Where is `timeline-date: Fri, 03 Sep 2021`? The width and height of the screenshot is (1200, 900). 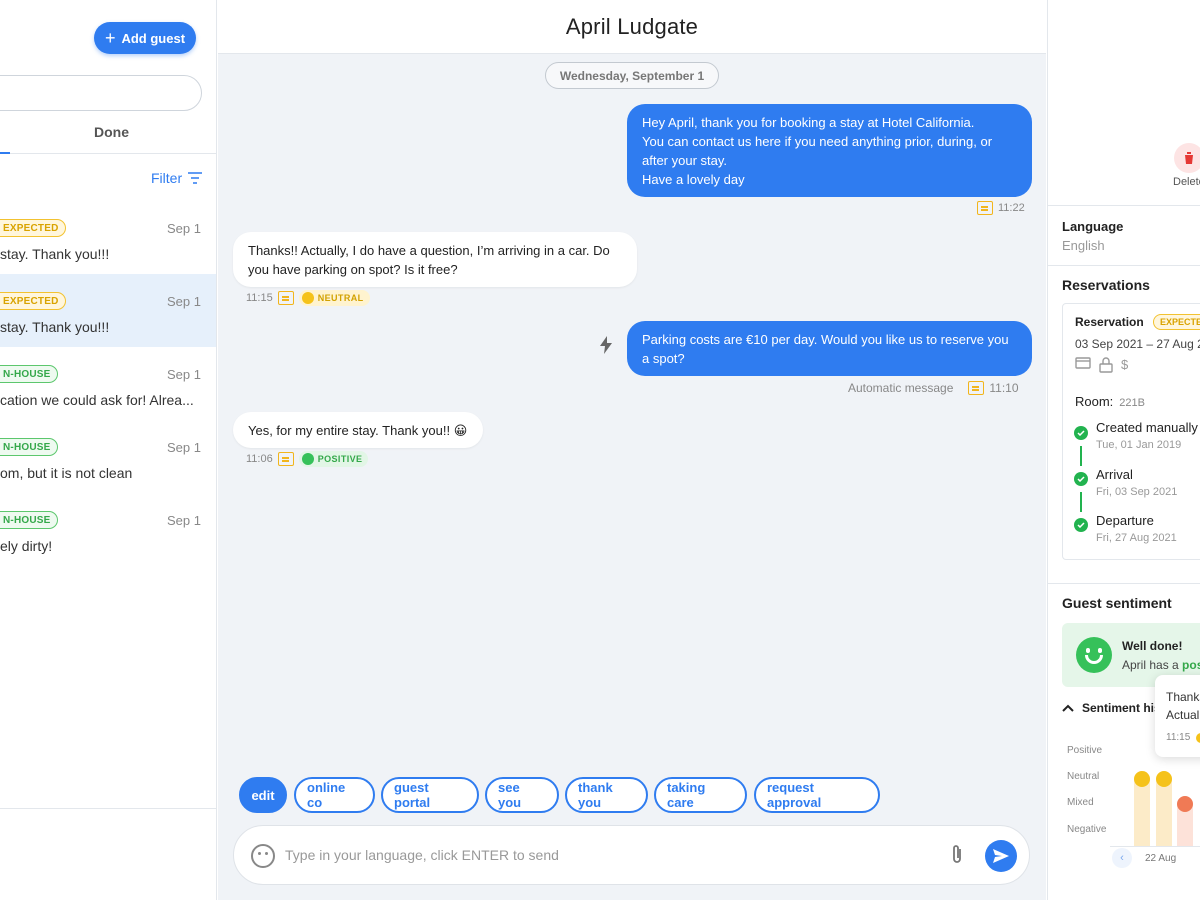 timeline-date: Fri, 03 Sep 2021 is located at coordinates (1137, 492).